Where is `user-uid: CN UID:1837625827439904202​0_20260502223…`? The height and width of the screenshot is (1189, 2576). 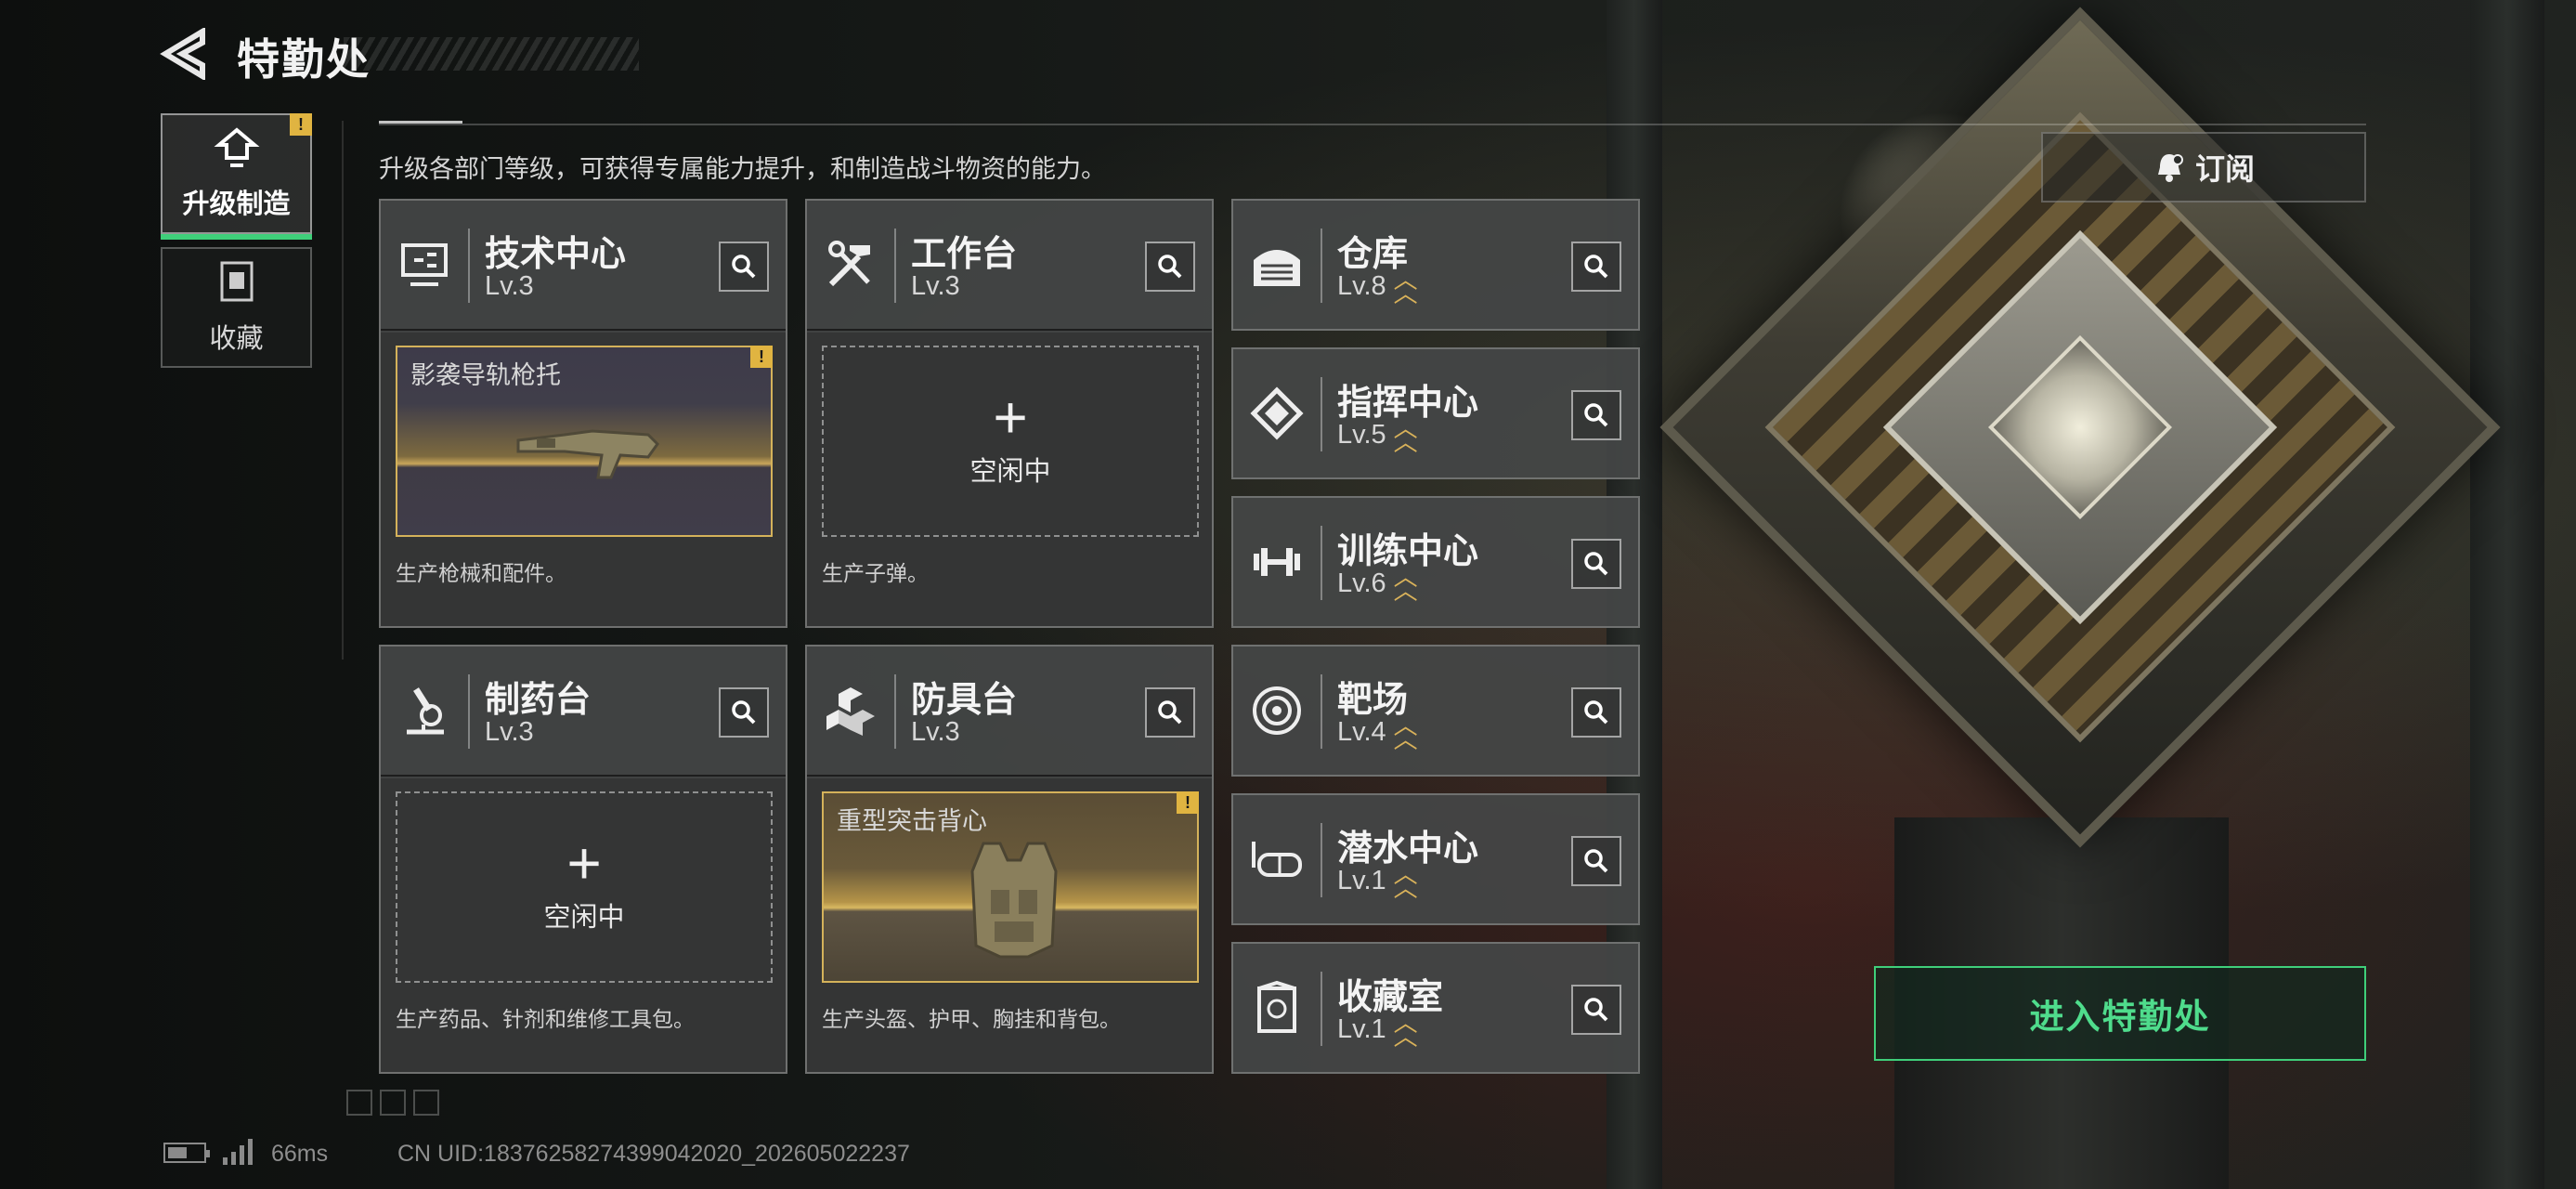
user-uid: CN UID:1837625827439904202​0_20260502223… is located at coordinates (653, 1154).